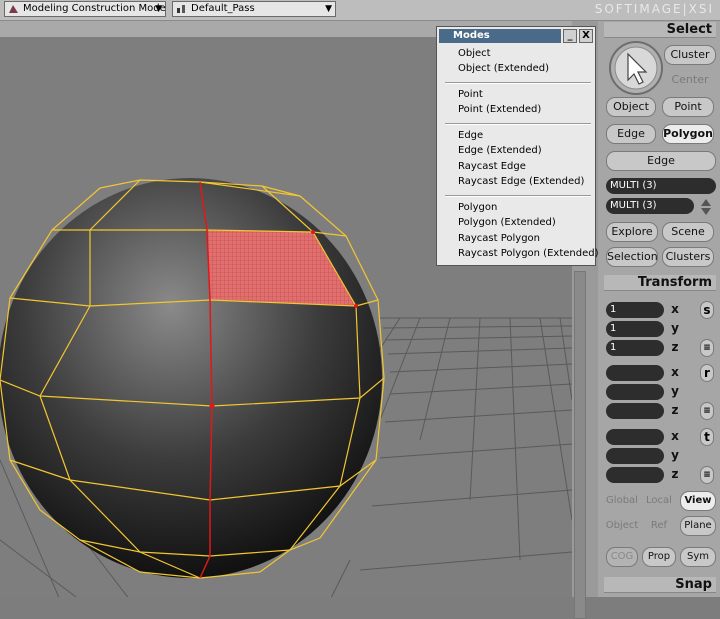 Image resolution: width=720 pixels, height=619 pixels. What do you see at coordinates (688, 134) in the screenshot?
I see `polygon-button: Polygon` at bounding box center [688, 134].